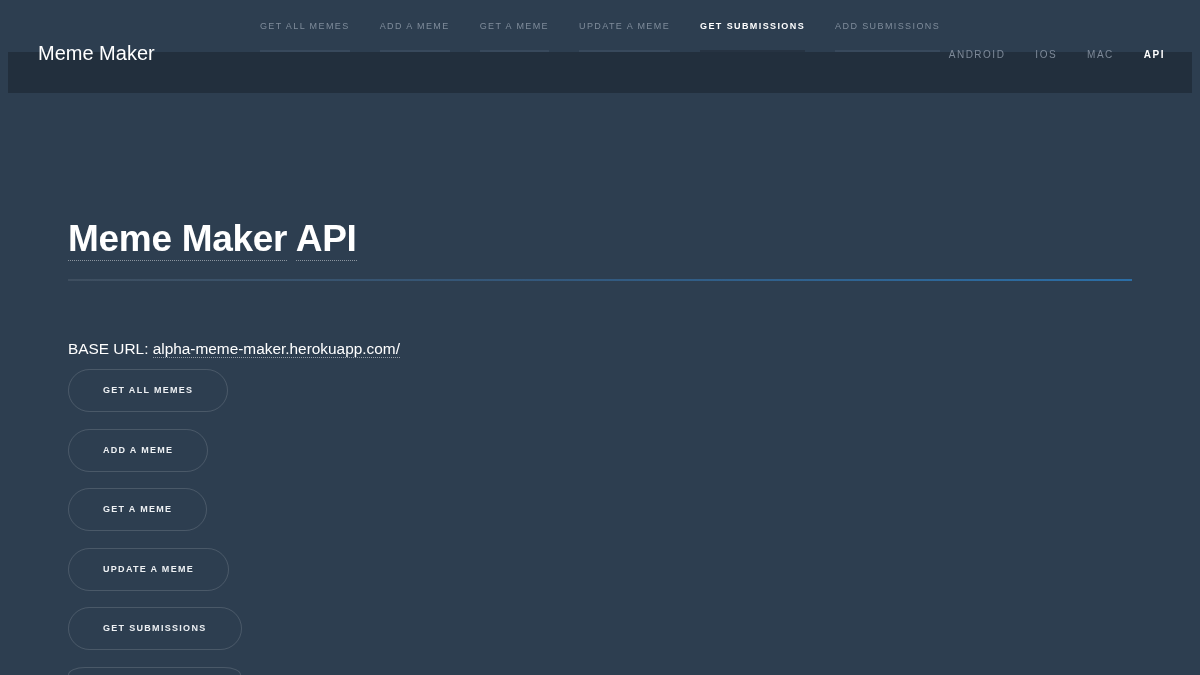 The width and height of the screenshot is (1200, 675). I want to click on header-nav-link: MAC, so click(1100, 54).